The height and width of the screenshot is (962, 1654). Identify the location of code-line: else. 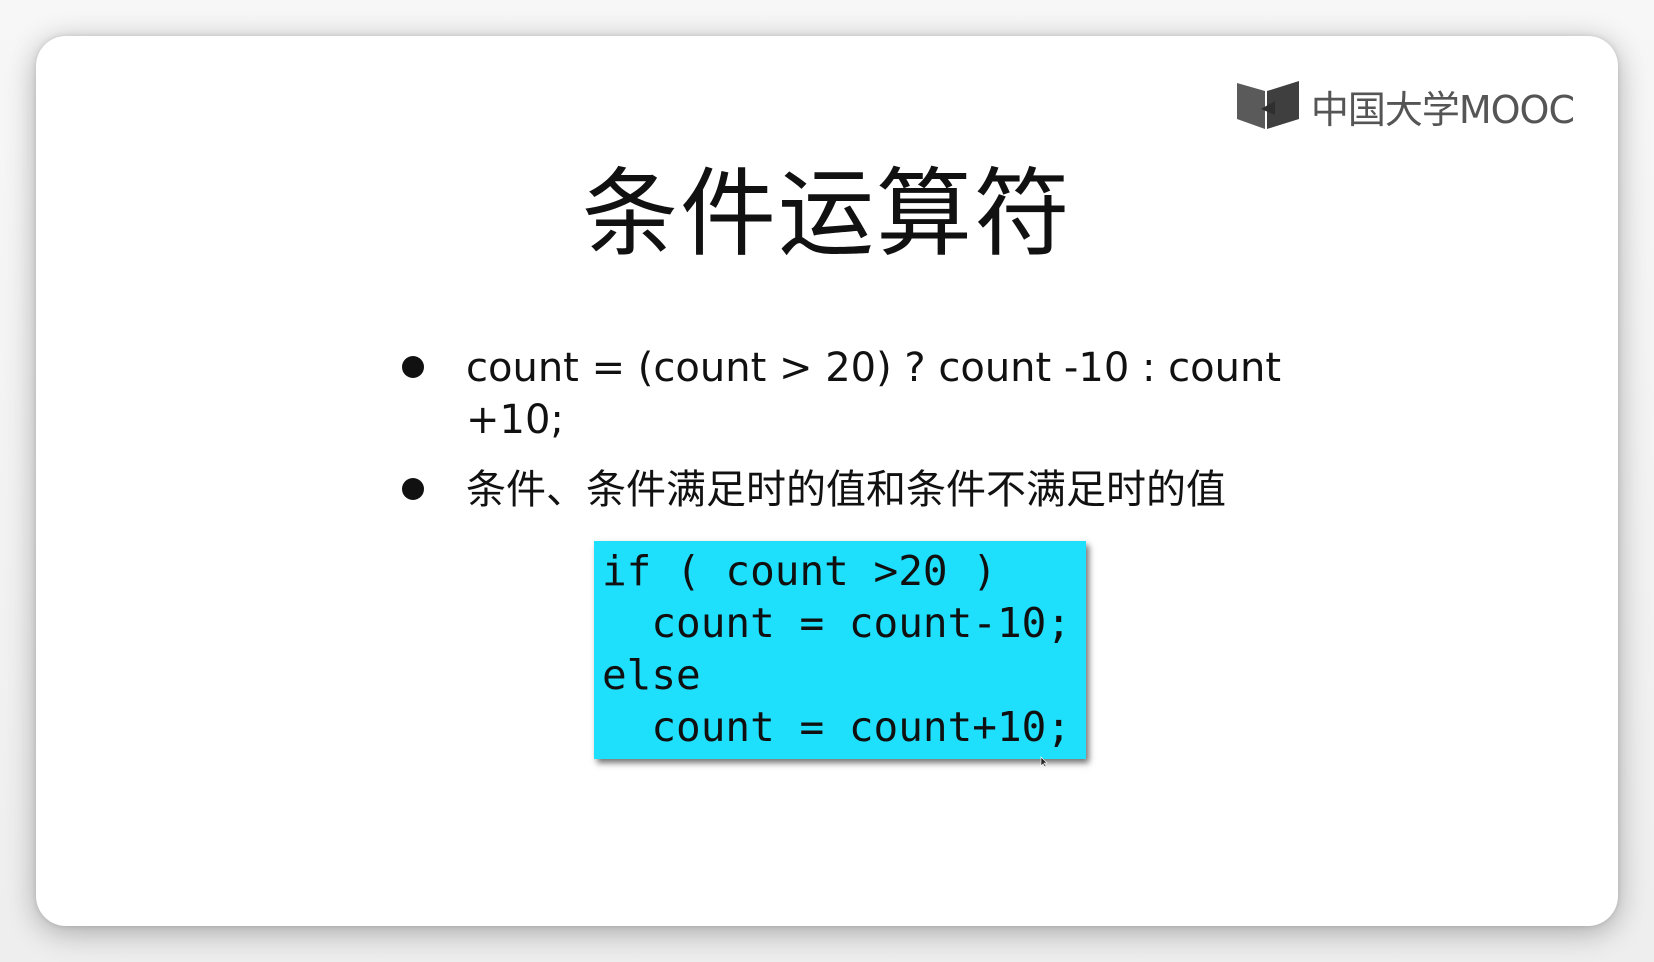
(651, 675).